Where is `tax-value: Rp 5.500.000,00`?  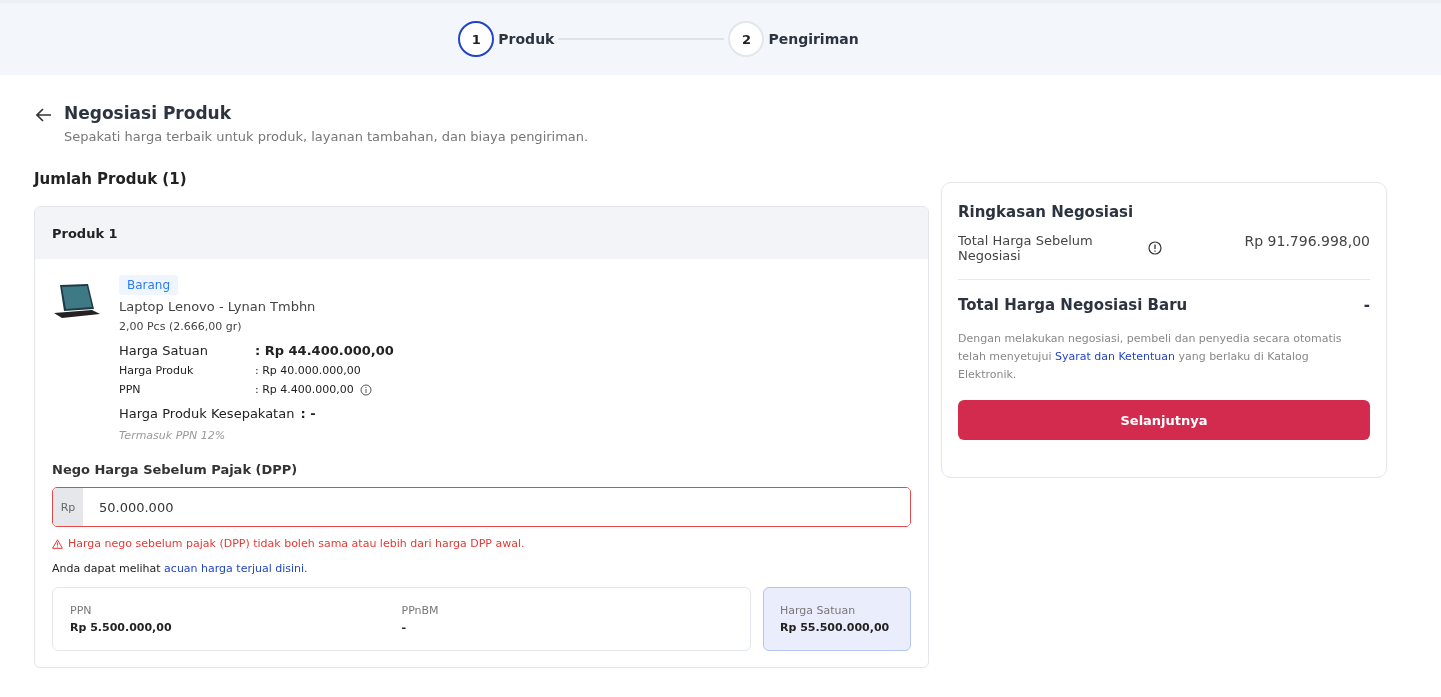
tax-value: Rp 5.500.000,00 is located at coordinates (121, 627).